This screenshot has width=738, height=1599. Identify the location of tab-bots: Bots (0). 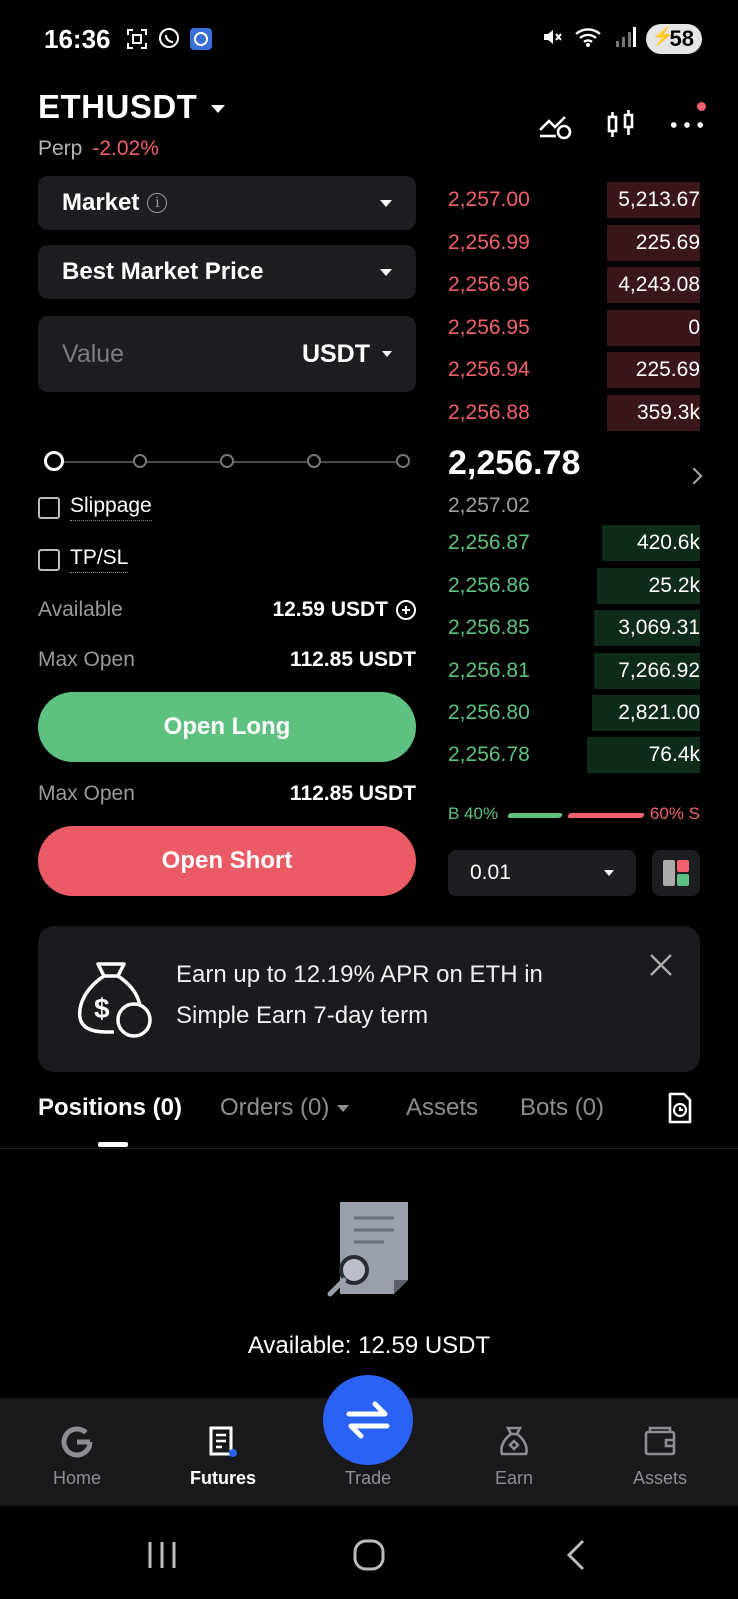
(562, 1108).